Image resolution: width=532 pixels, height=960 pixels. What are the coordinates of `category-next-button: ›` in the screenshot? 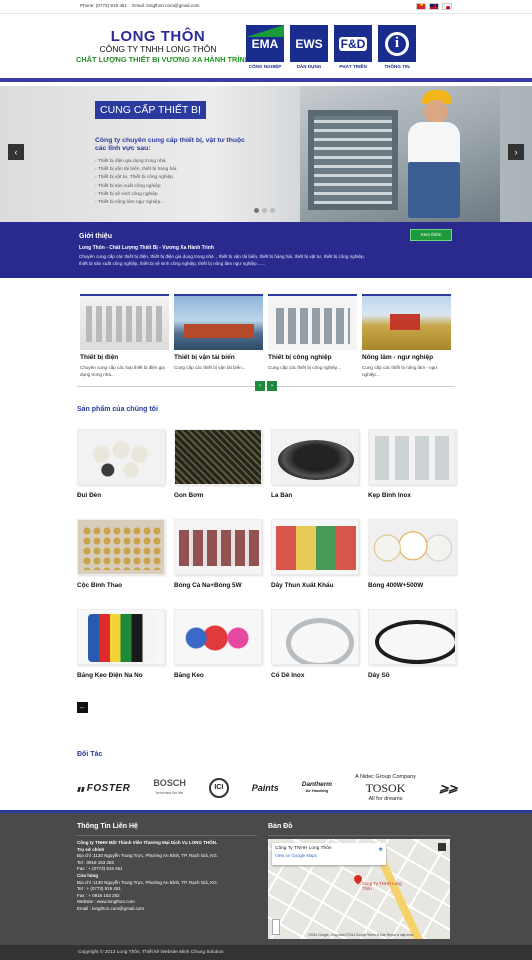 It's located at (272, 386).